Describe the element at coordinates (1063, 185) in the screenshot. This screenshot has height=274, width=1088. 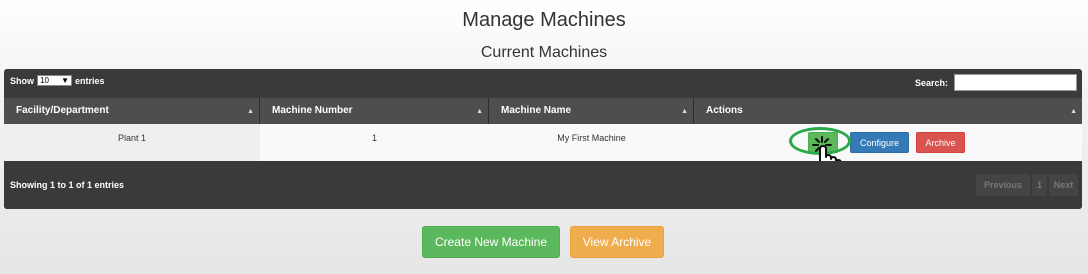
I see `next-page-button: Next` at that location.